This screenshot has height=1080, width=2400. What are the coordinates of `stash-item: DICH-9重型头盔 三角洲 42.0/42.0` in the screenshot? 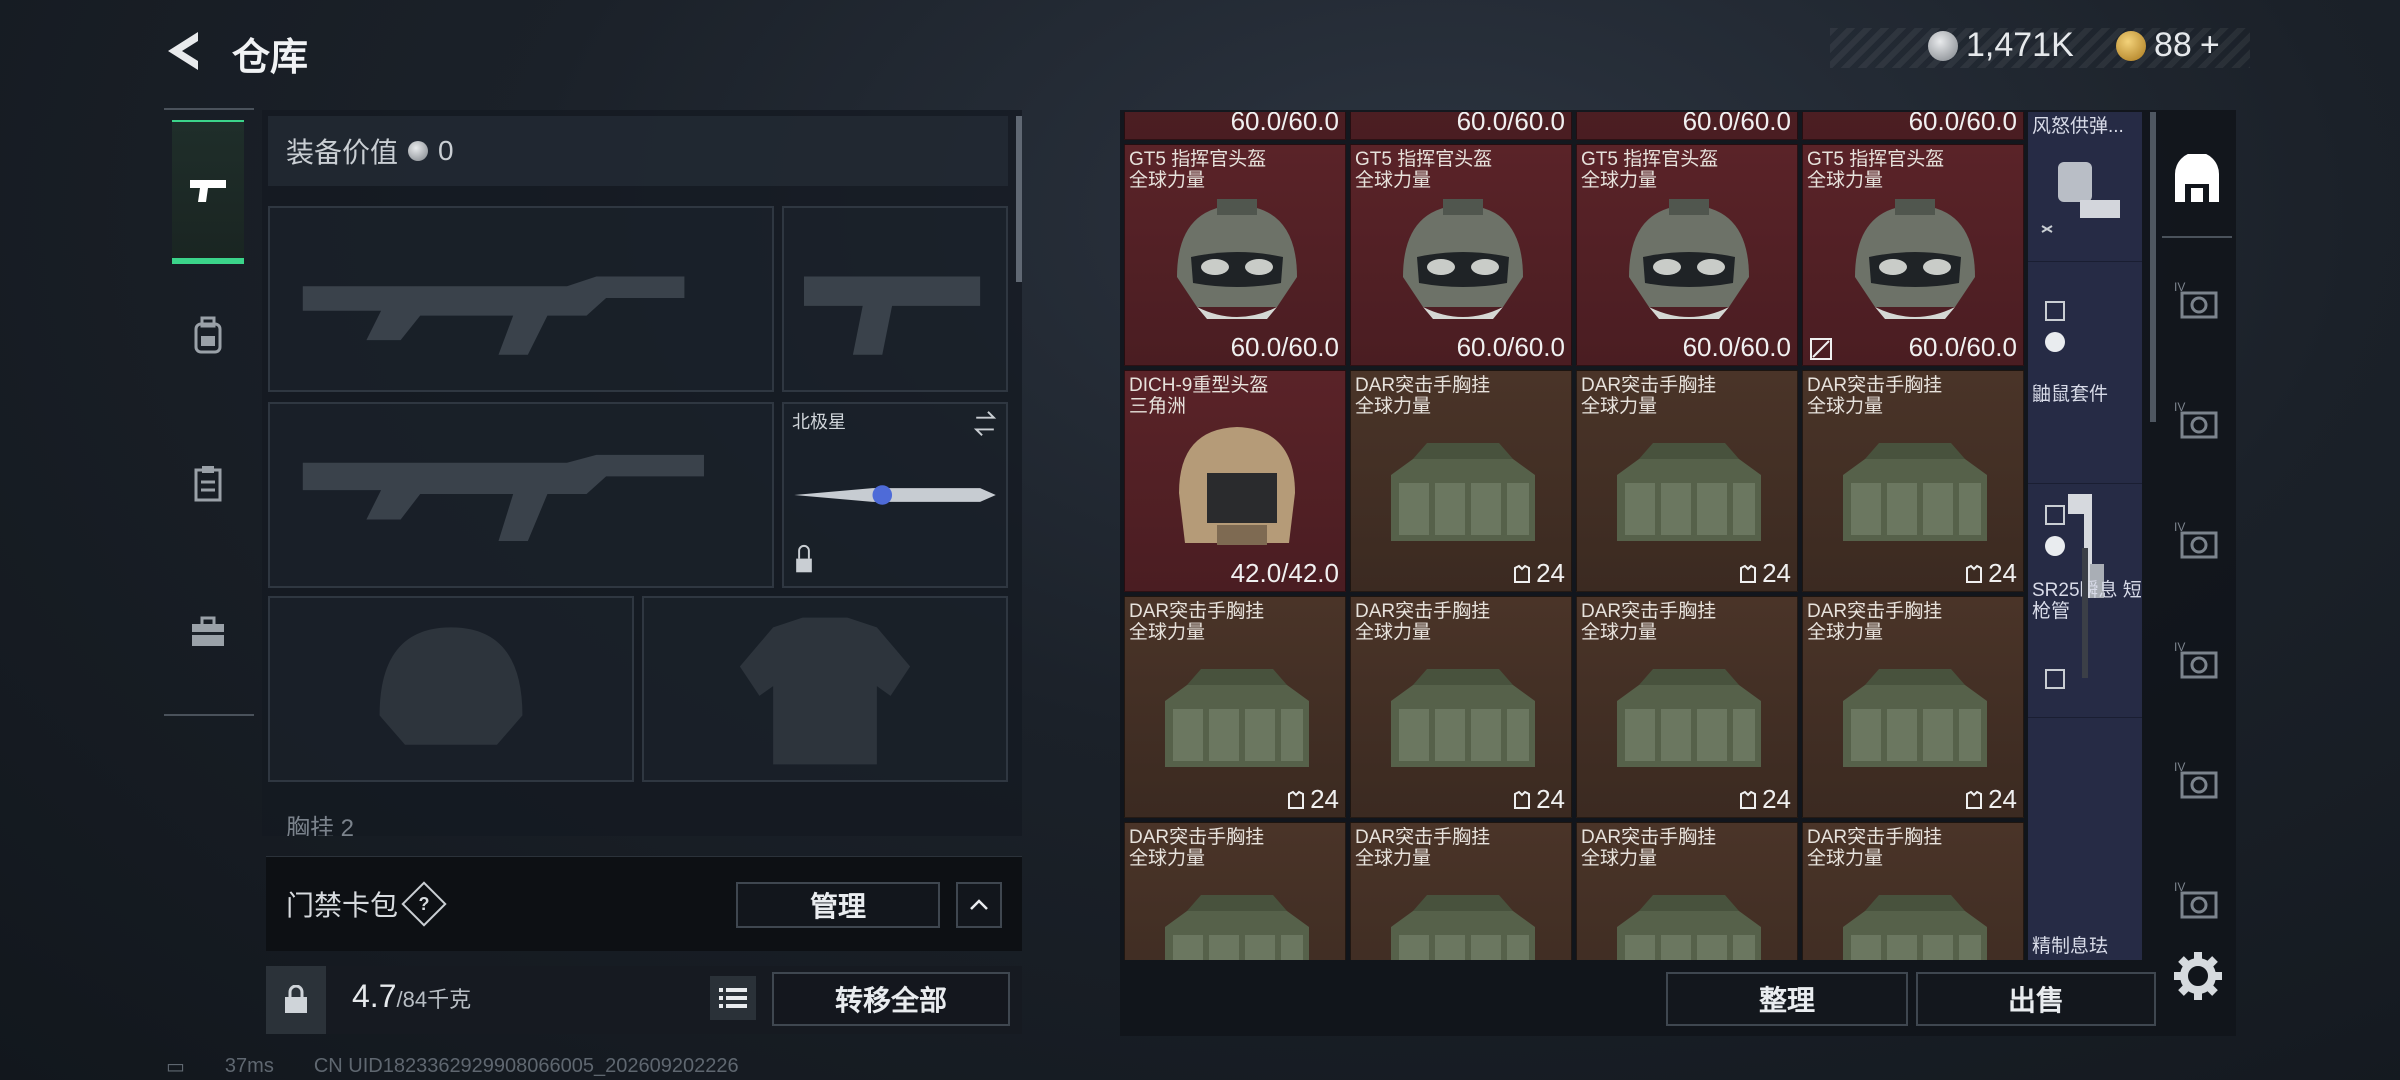 It's located at (1235, 481).